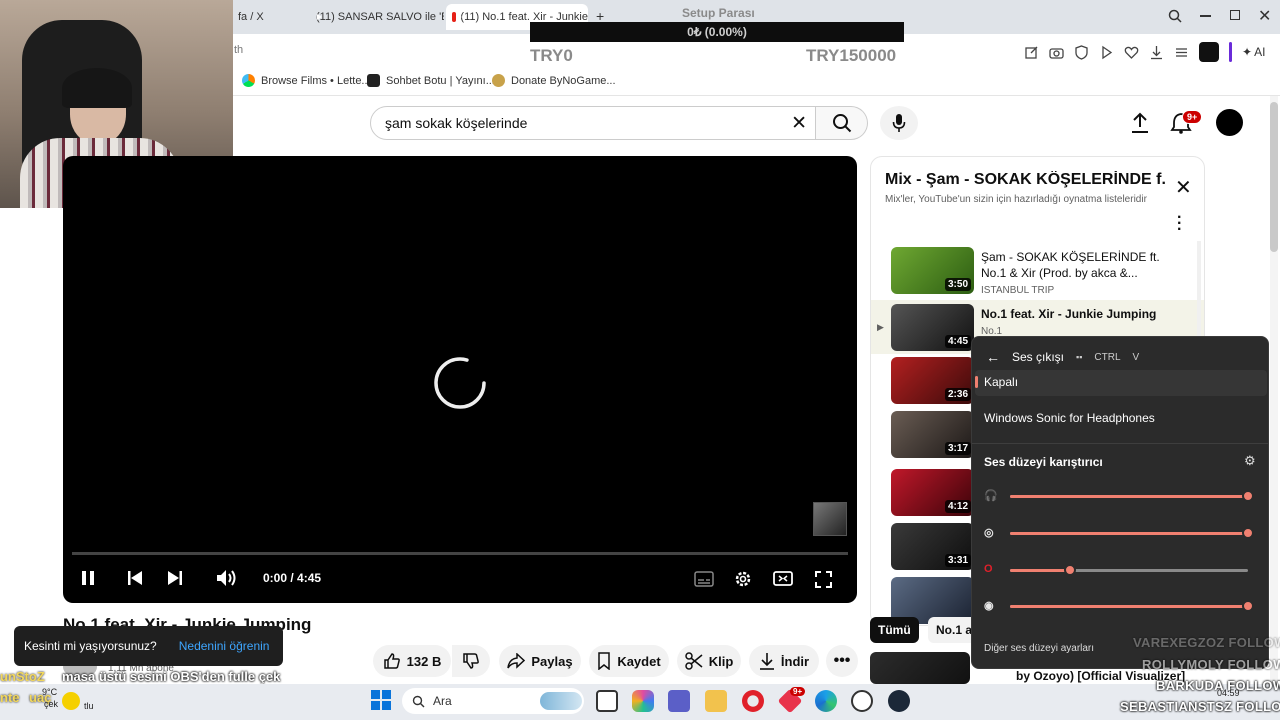 This screenshot has width=1280, height=720. I want to click on close-playlist-icon: ✕, so click(1183, 187).